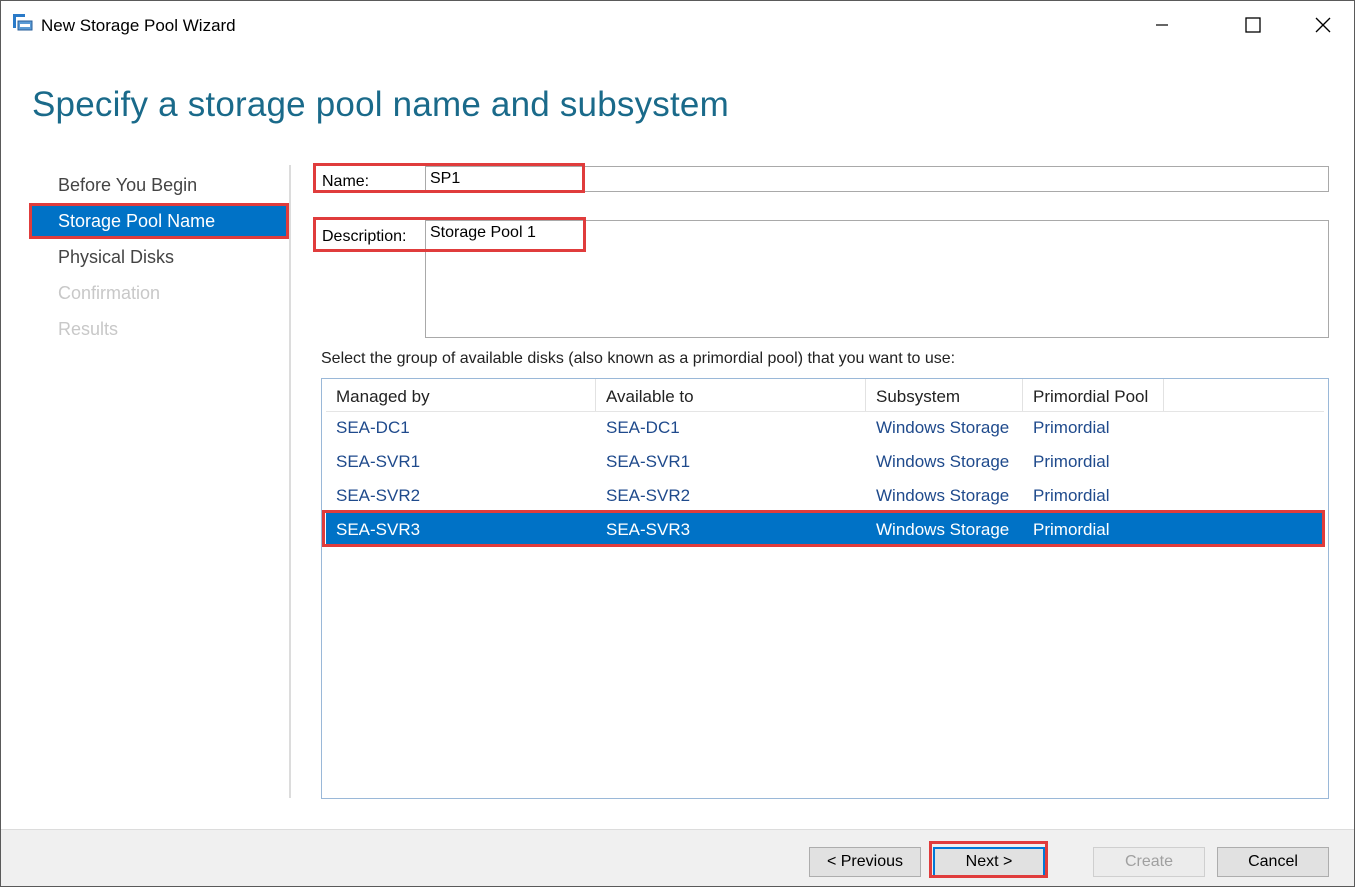  Describe the element at coordinates (159, 185) in the screenshot. I see `nav-item-before-you-begin: Before You Begin` at that location.